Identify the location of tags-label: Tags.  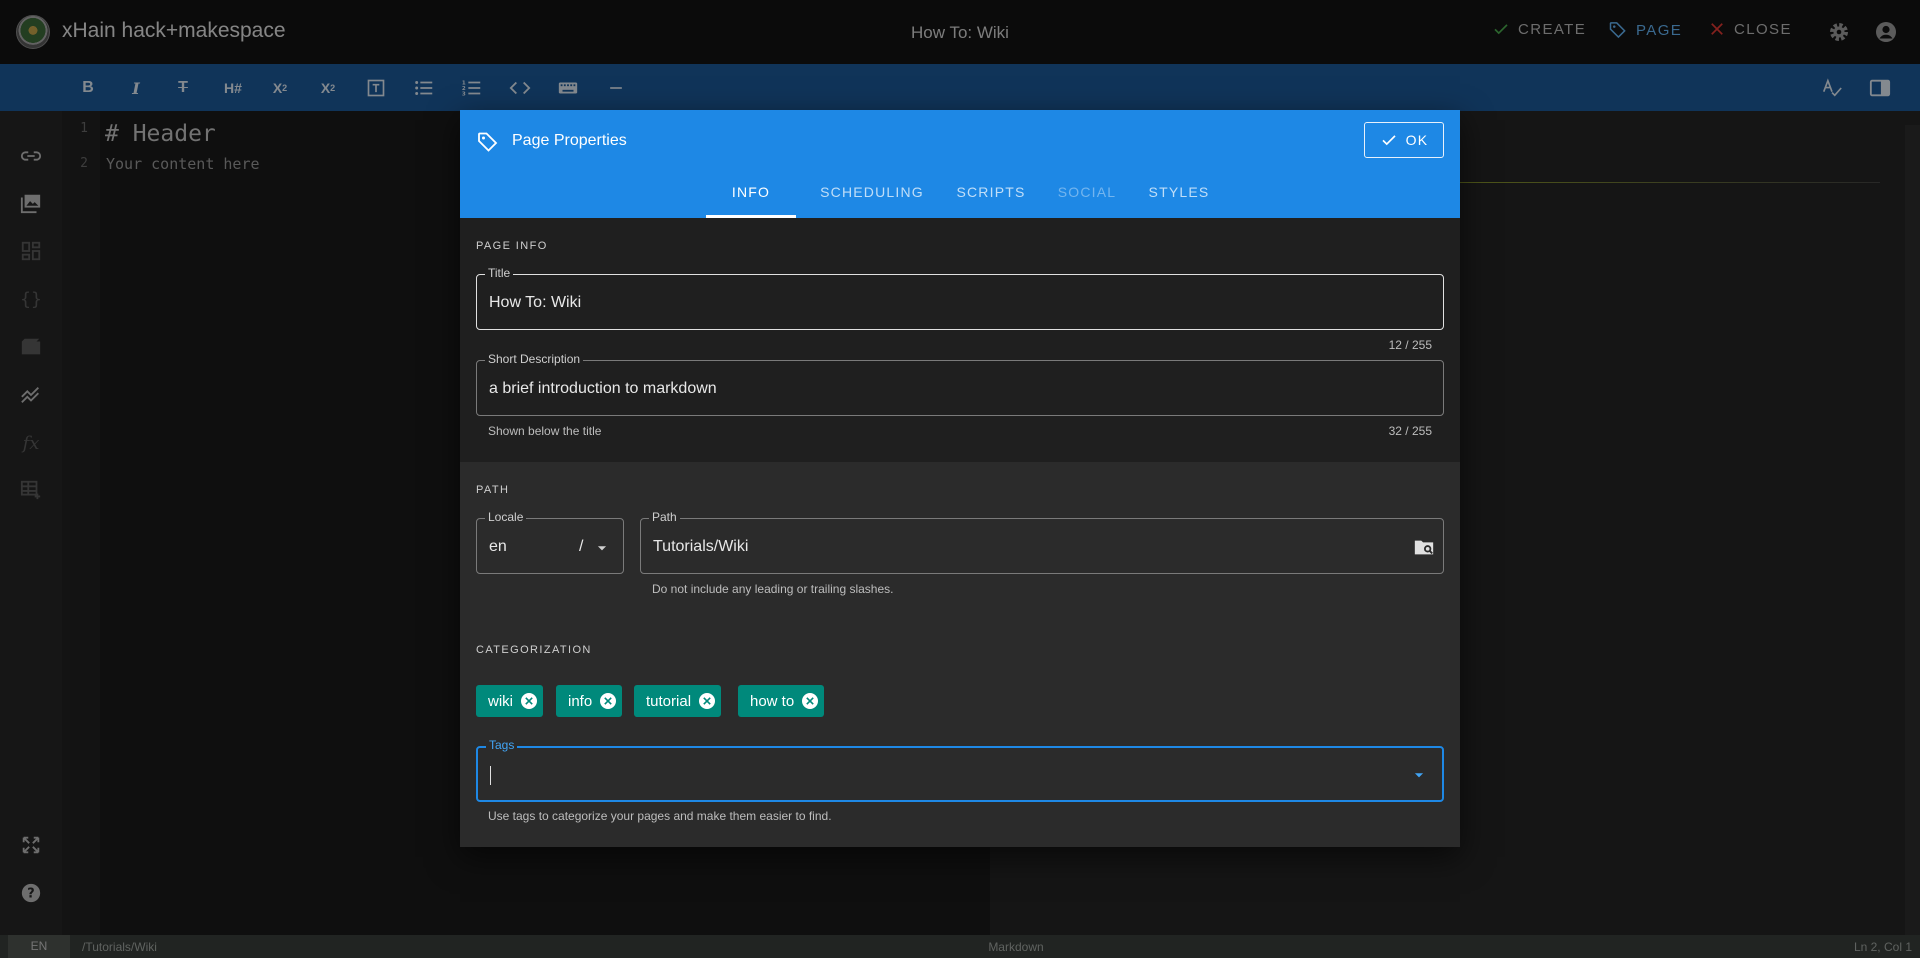
(502, 745).